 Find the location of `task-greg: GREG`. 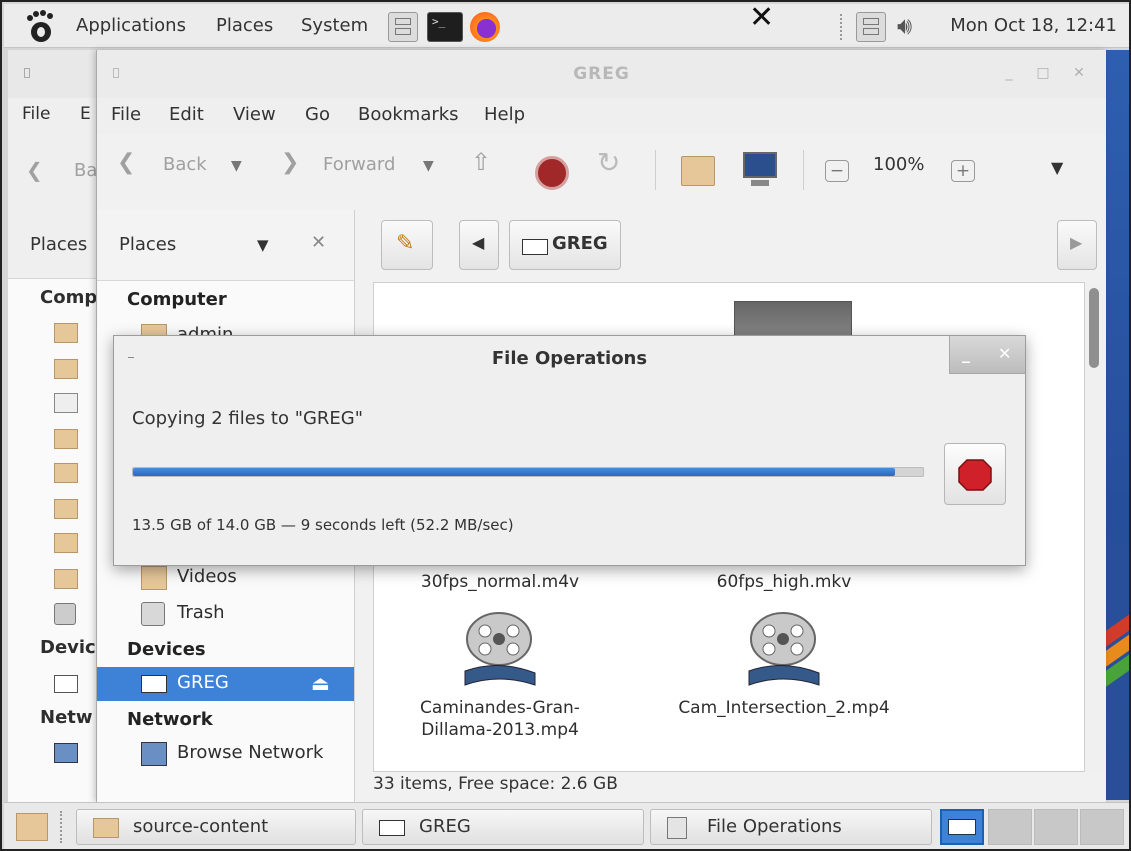

task-greg: GREG is located at coordinates (503, 827).